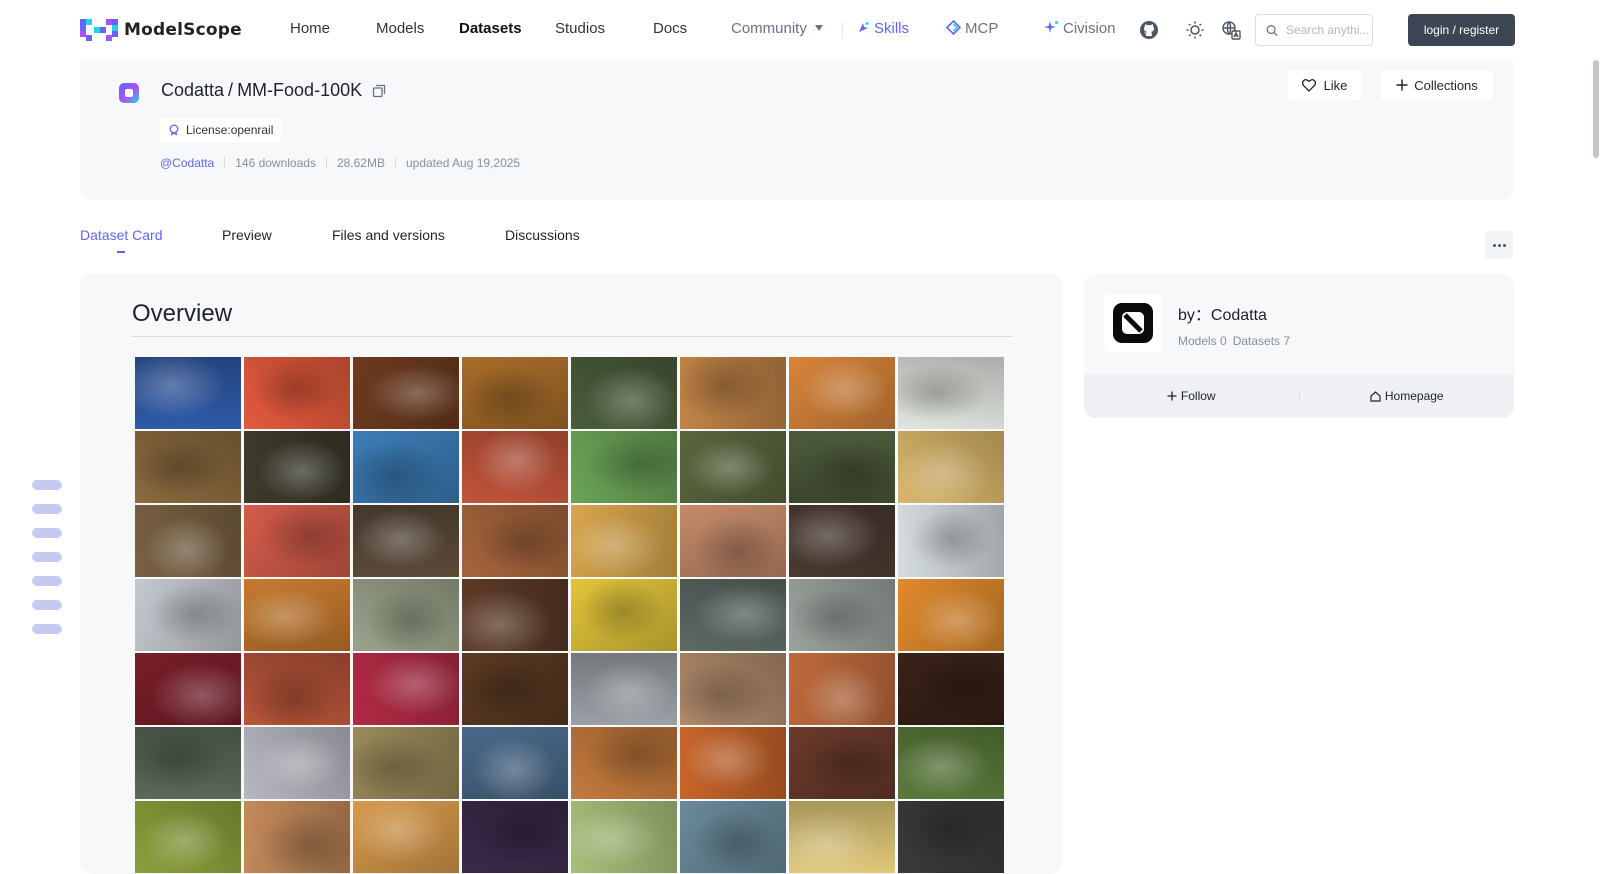 This screenshot has height=874, width=1600. What do you see at coordinates (1133, 323) in the screenshot?
I see `avatar` at bounding box center [1133, 323].